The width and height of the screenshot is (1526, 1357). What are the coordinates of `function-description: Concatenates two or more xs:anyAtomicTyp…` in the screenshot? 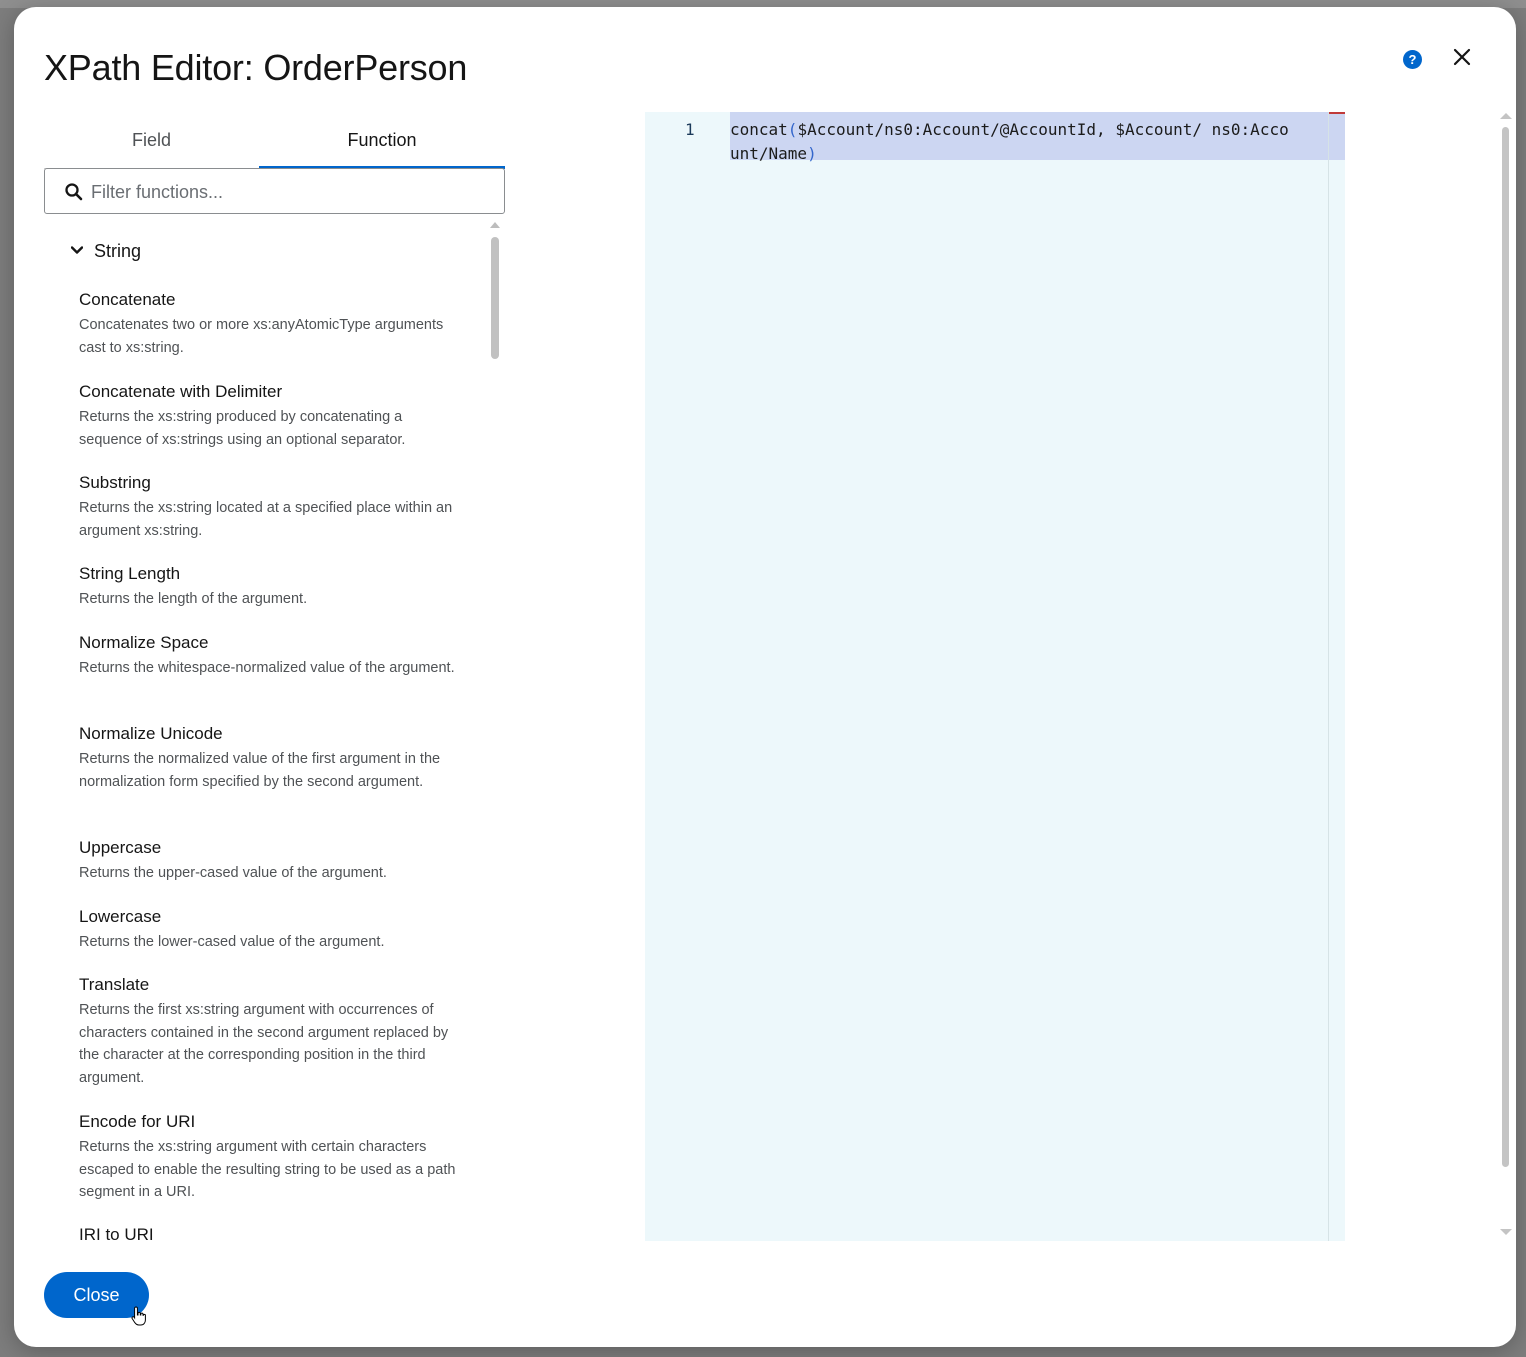 It's located at (261, 336).